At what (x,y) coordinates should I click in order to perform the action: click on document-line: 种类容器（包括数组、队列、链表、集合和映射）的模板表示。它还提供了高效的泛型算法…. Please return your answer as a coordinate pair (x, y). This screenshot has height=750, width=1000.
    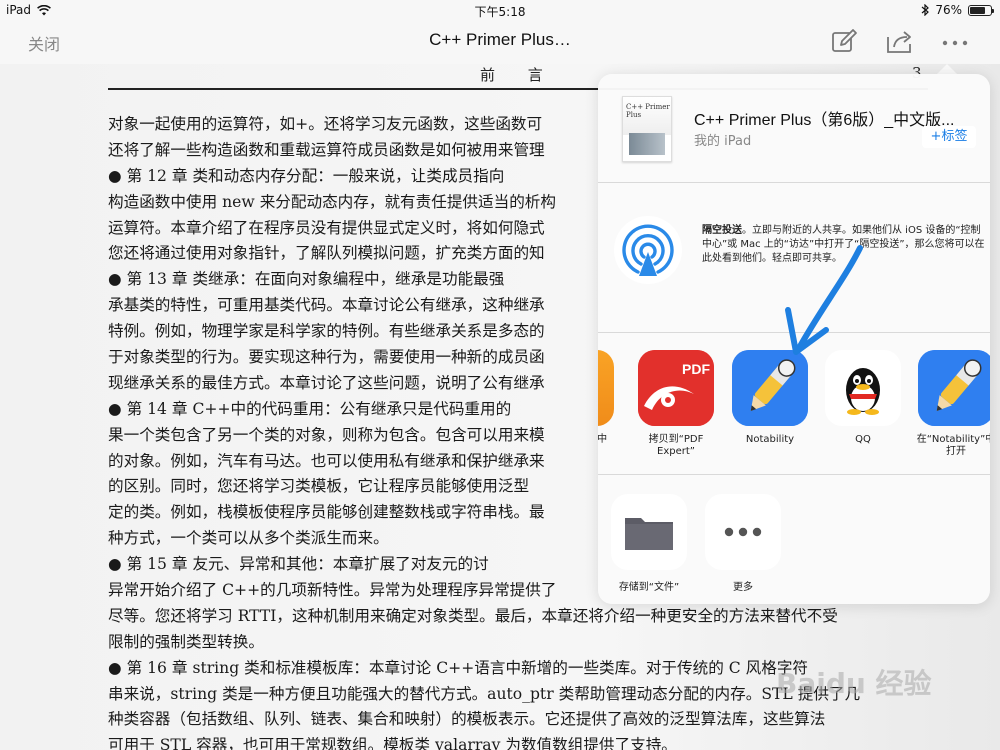
    Looking at the image, I should click on (467, 719).